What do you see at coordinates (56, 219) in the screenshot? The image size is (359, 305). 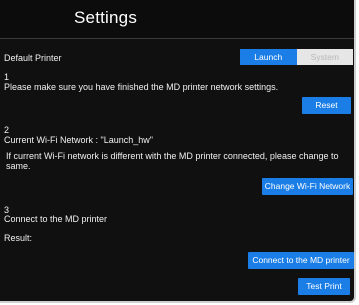 I see `step-3-instruction: Connect to the MD printer` at bounding box center [56, 219].